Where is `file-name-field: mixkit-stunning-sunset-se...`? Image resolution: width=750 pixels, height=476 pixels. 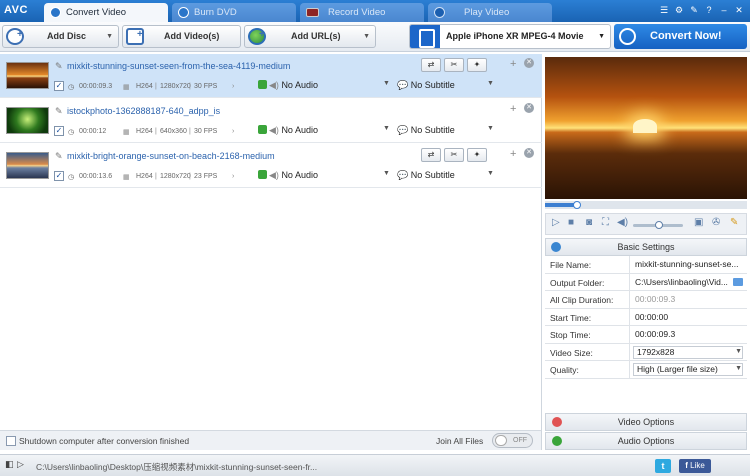
file-name-field: mixkit-stunning-sunset-se... is located at coordinates (687, 264).